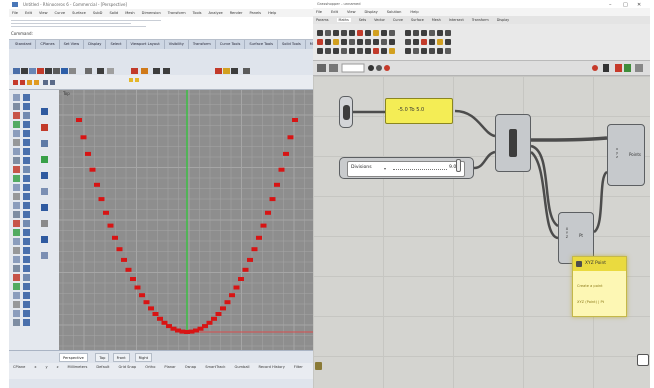  I want to click on slider-track: Divisions ▾ 9.0, so click(406, 169).